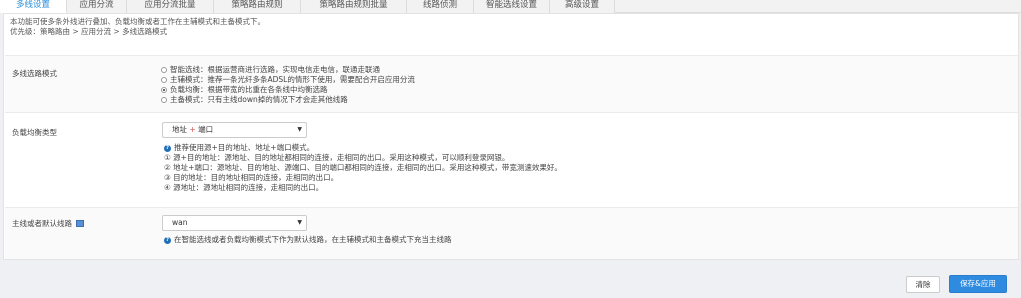 Image resolution: width=1021 pixels, height=298 pixels. What do you see at coordinates (244, 147) in the screenshot?
I see `balance-help-text: 推荐使用源+目的地址、地址+端口模式。` at bounding box center [244, 147].